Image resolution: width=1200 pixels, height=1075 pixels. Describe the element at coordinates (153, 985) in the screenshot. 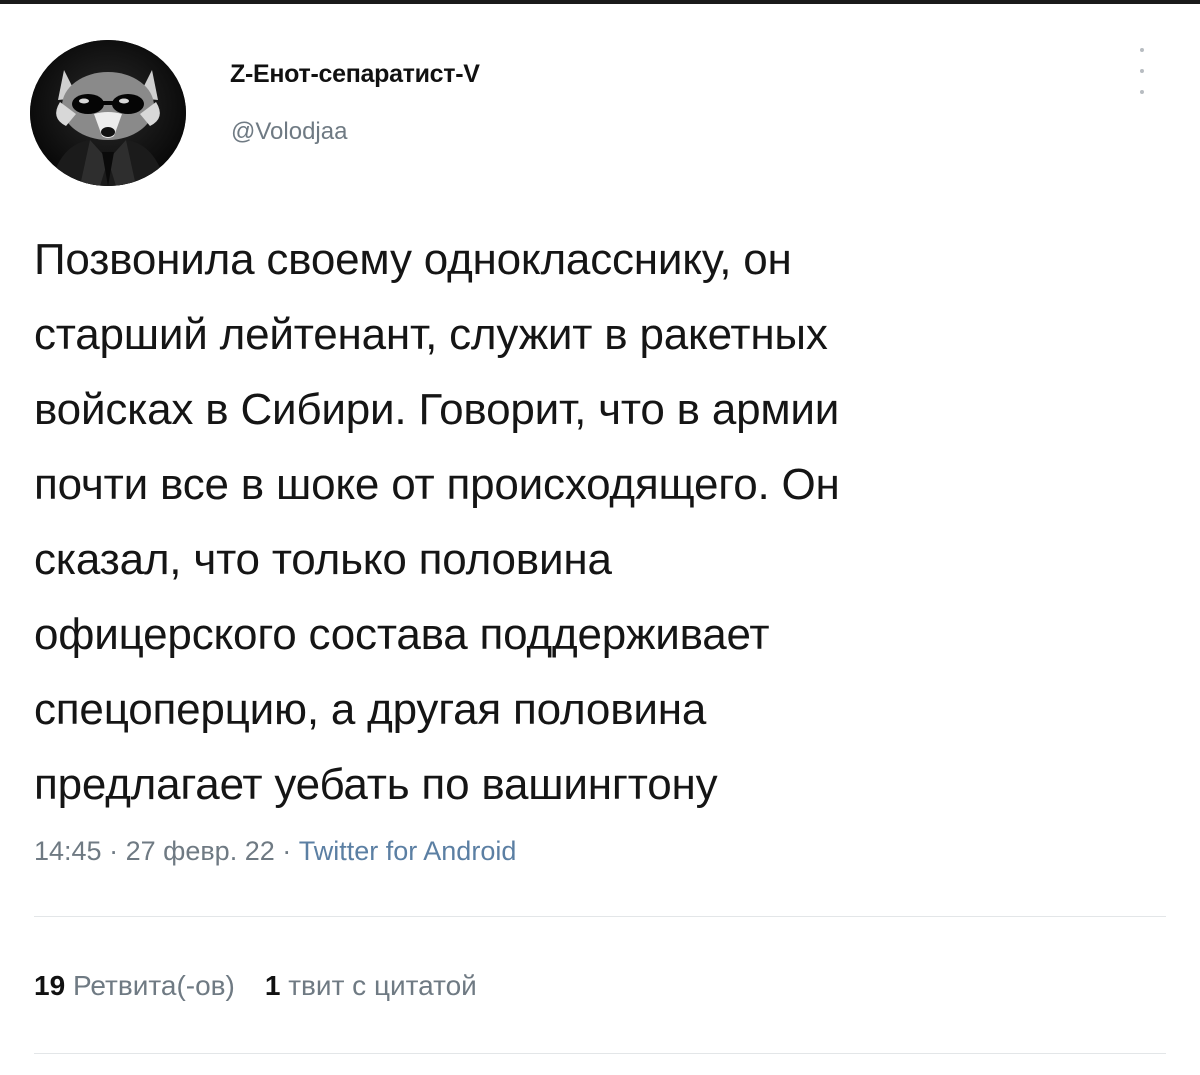

I see `retweets-label: Ретвита(-ов)` at that location.